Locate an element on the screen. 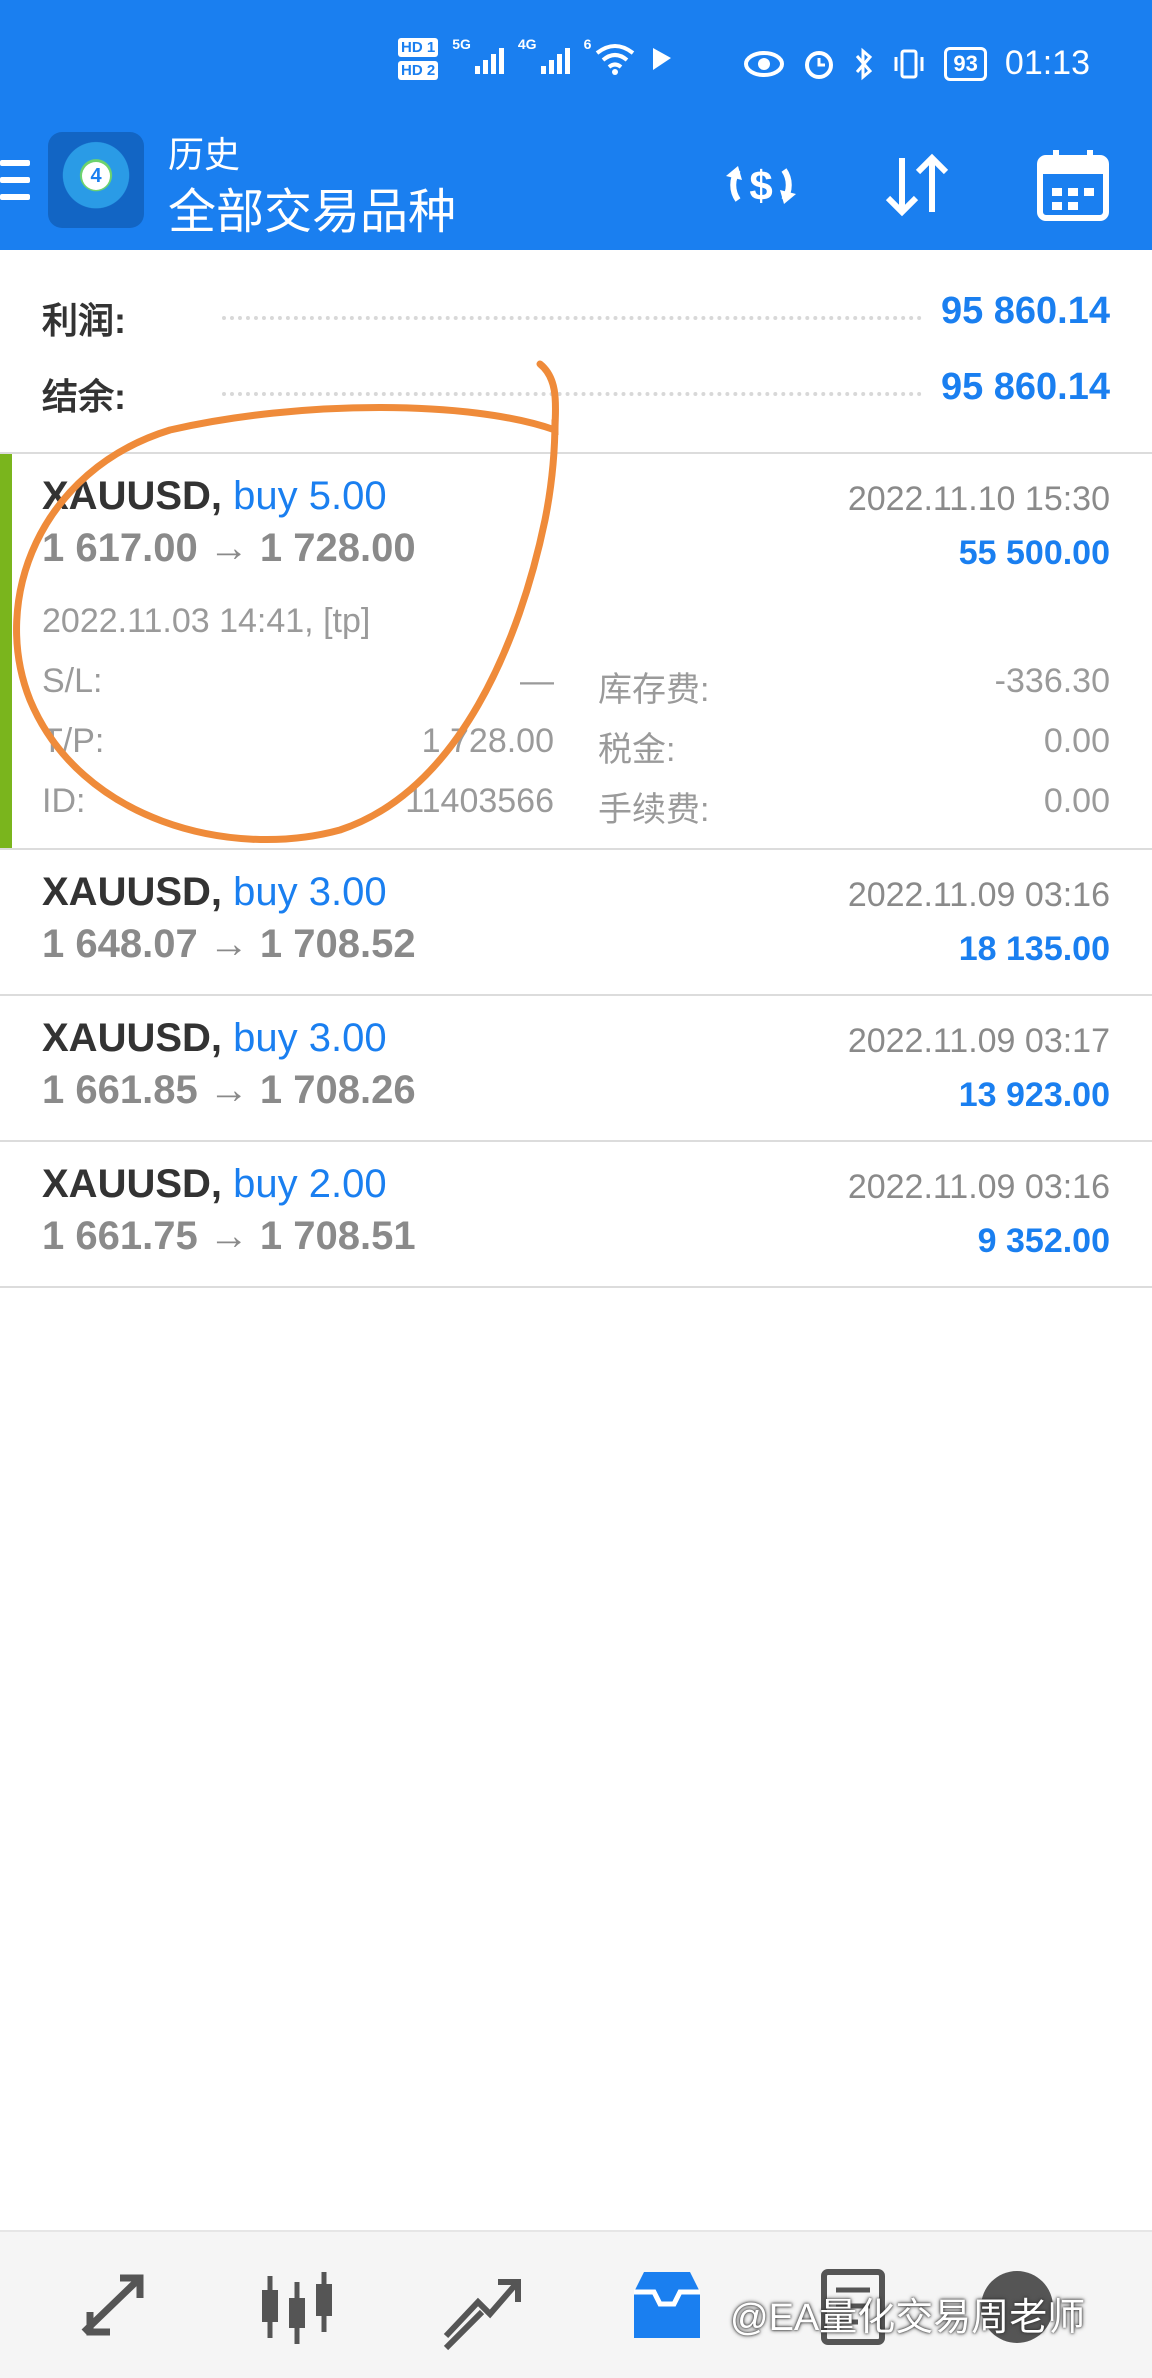 The width and height of the screenshot is (1152, 2378). deal-prices: 1 661.75 → 1 708.51 is located at coordinates (229, 1236).